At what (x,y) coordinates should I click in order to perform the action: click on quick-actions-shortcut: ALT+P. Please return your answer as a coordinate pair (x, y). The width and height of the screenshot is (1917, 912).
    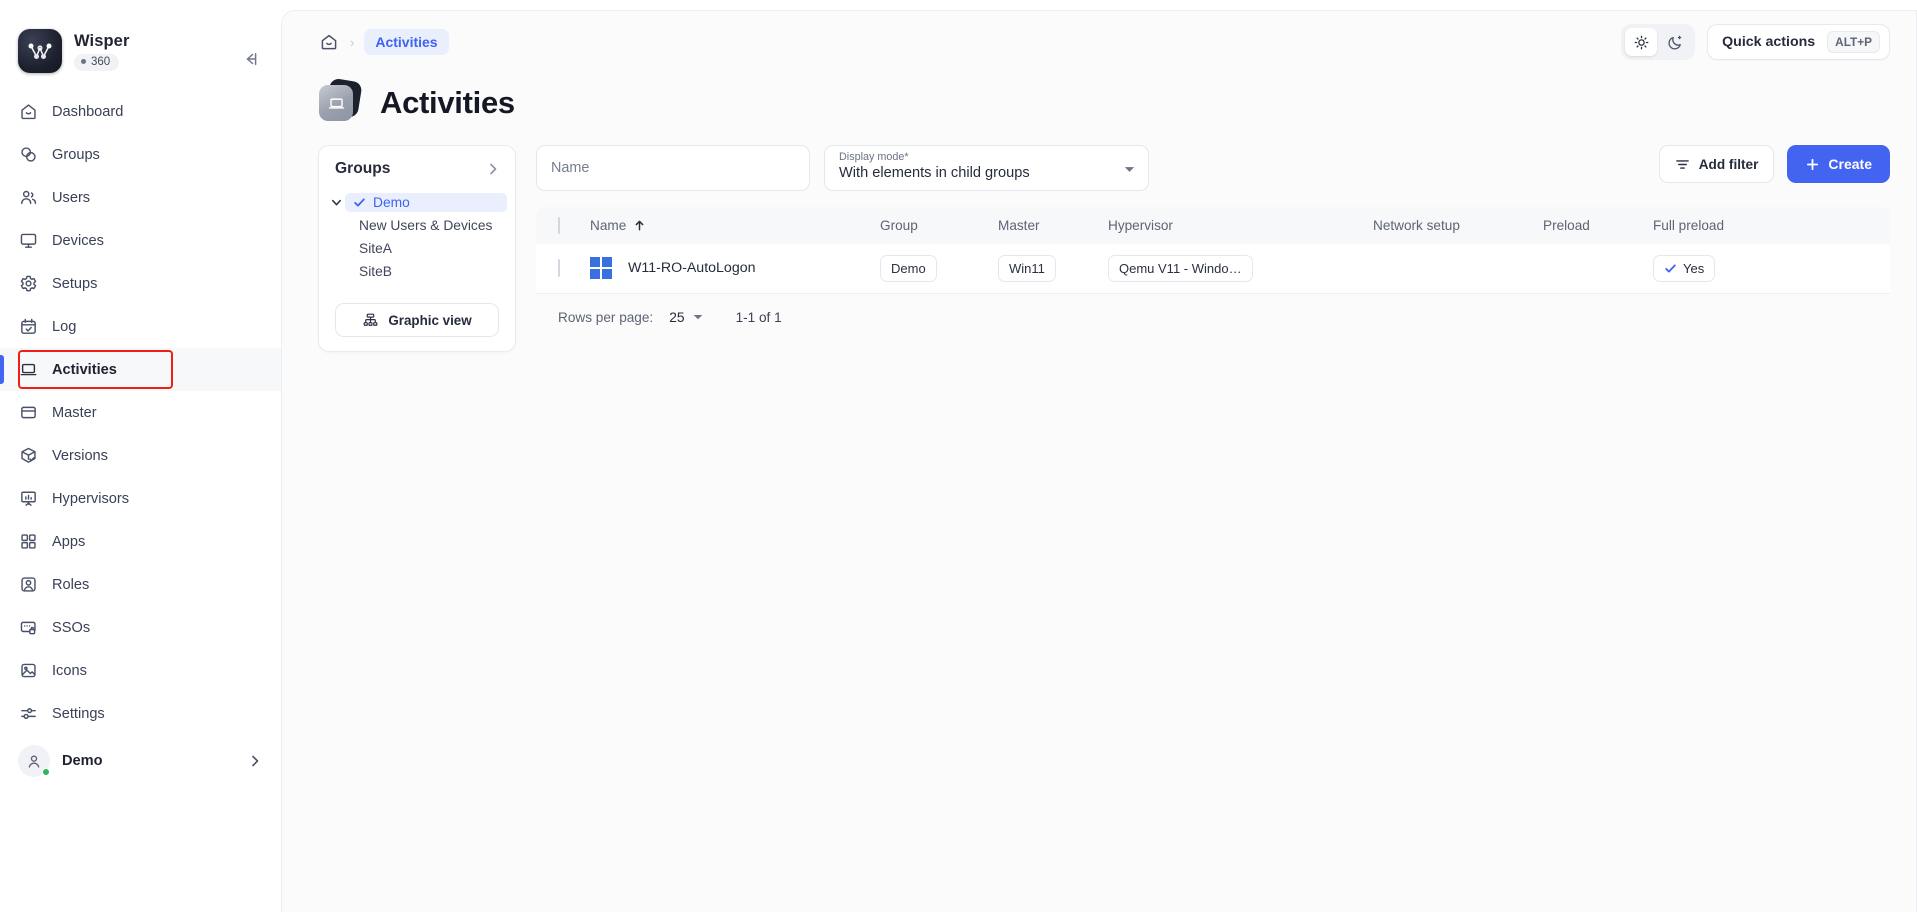
    Looking at the image, I should click on (1853, 42).